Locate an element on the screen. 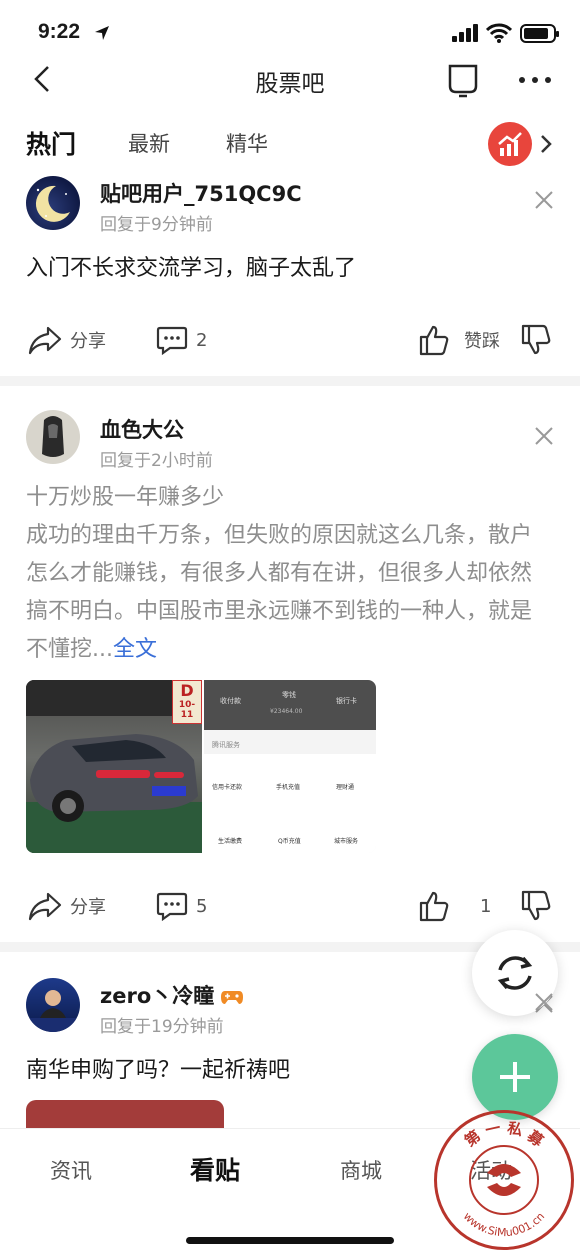  wallet-service-grid: 信用卡还款 手机充值 理财通 生活缴费 Q币充值 城市服务 is located at coordinates (290, 803).